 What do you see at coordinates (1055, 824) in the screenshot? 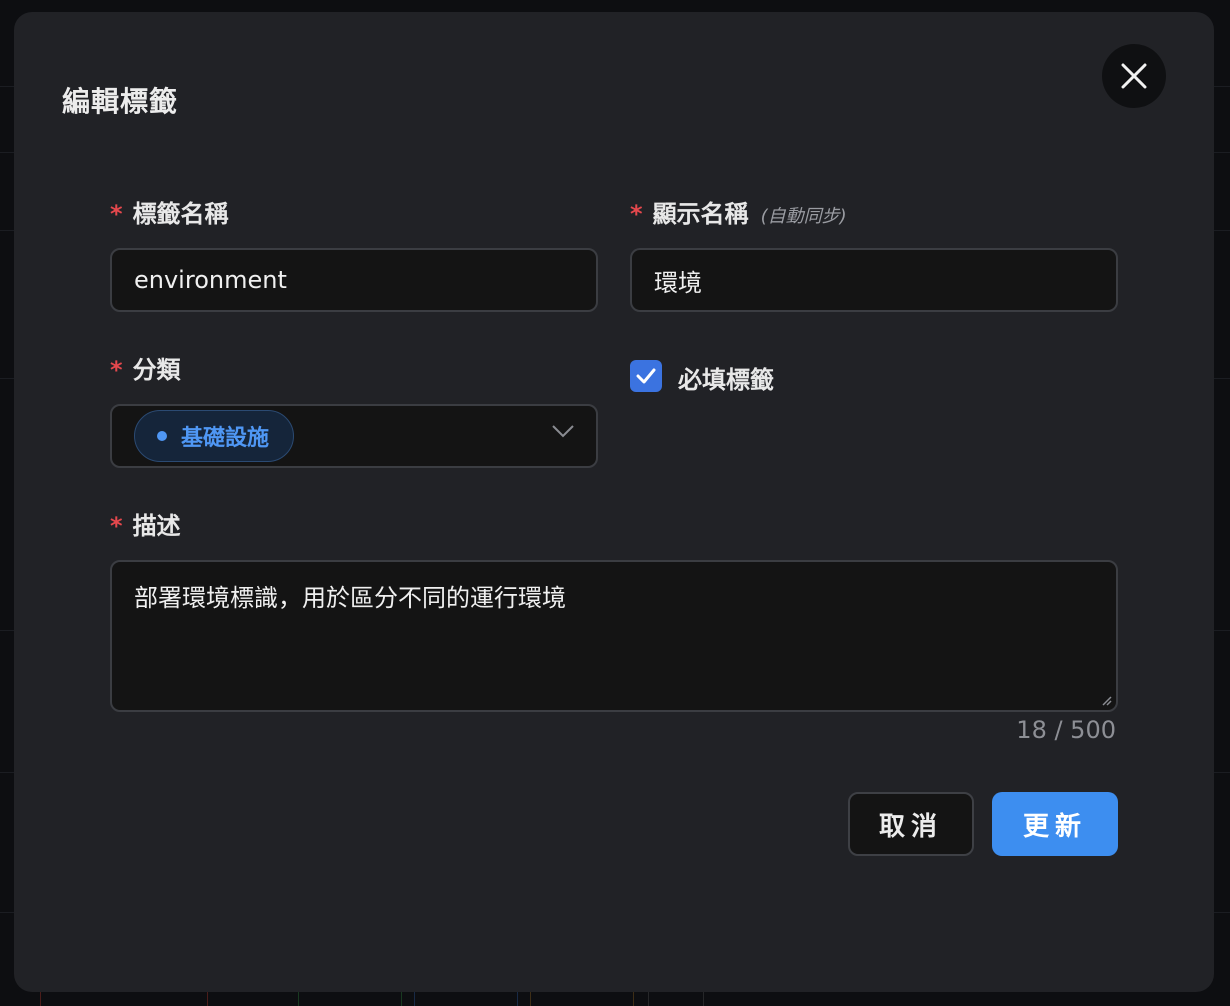
I see `update-button: 更新` at bounding box center [1055, 824].